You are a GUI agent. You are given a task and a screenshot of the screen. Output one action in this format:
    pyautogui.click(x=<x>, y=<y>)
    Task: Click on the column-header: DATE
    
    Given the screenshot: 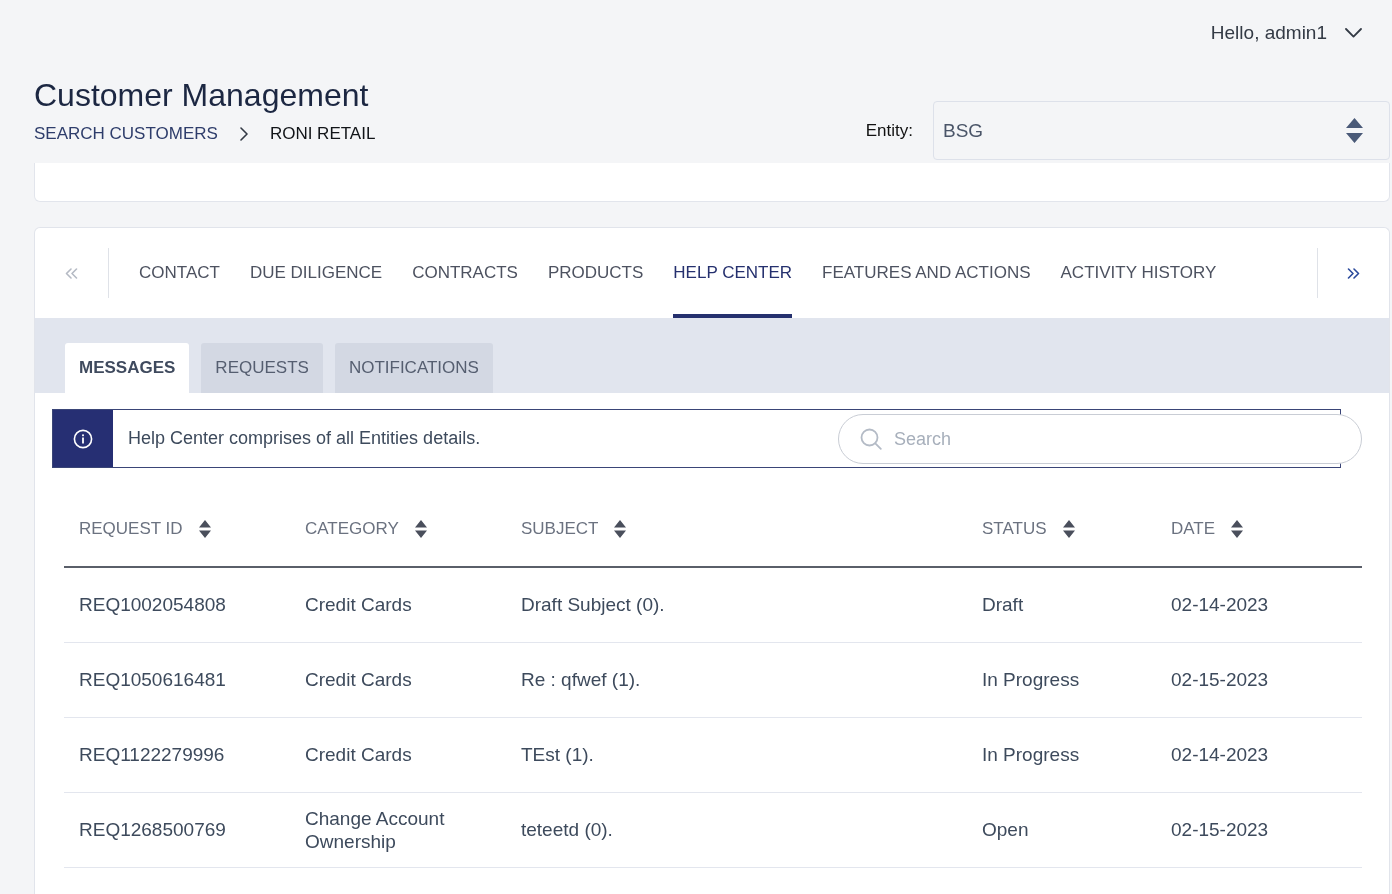 What is the action you would take?
    pyautogui.click(x=1207, y=528)
    